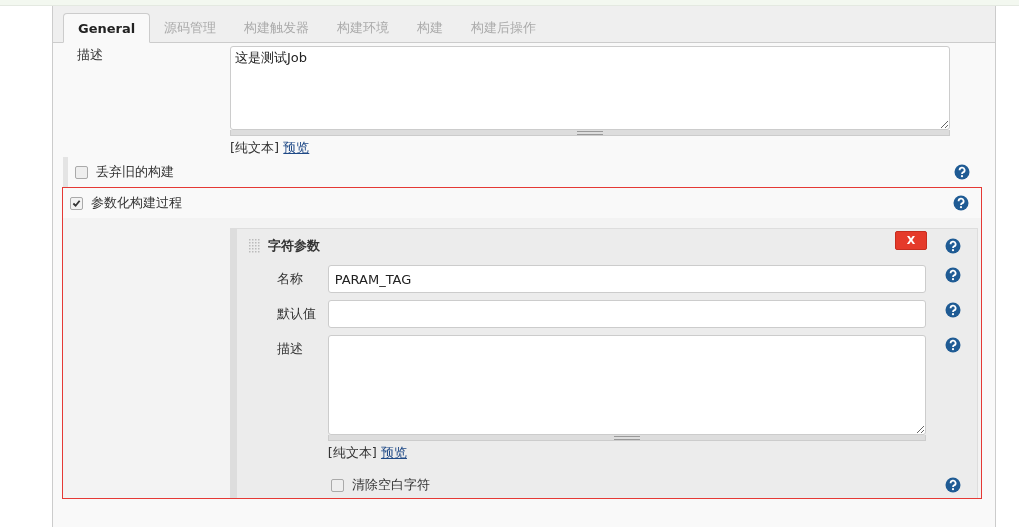 The image size is (1019, 527). I want to click on option-label: 清除空白字符, so click(391, 485).